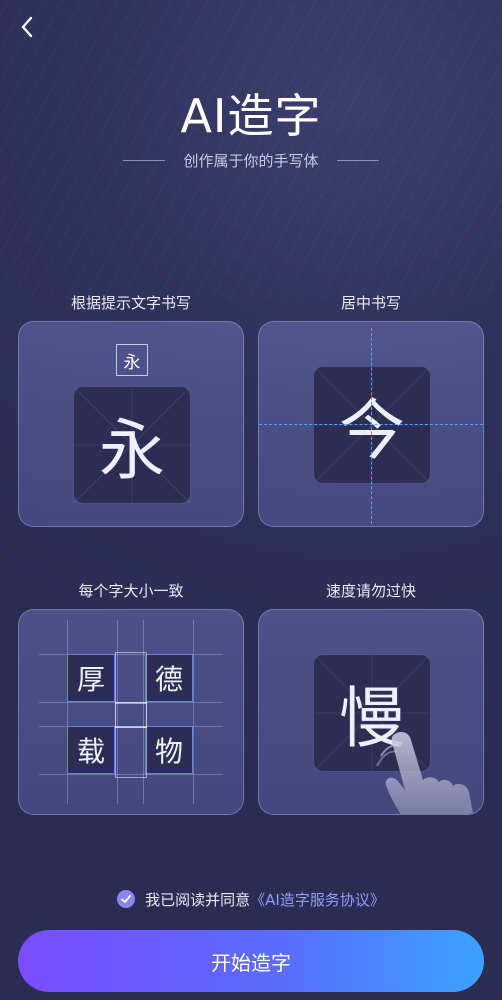  Describe the element at coordinates (198, 899) in the screenshot. I see `agreement-text: 我已阅读并同意` at that location.